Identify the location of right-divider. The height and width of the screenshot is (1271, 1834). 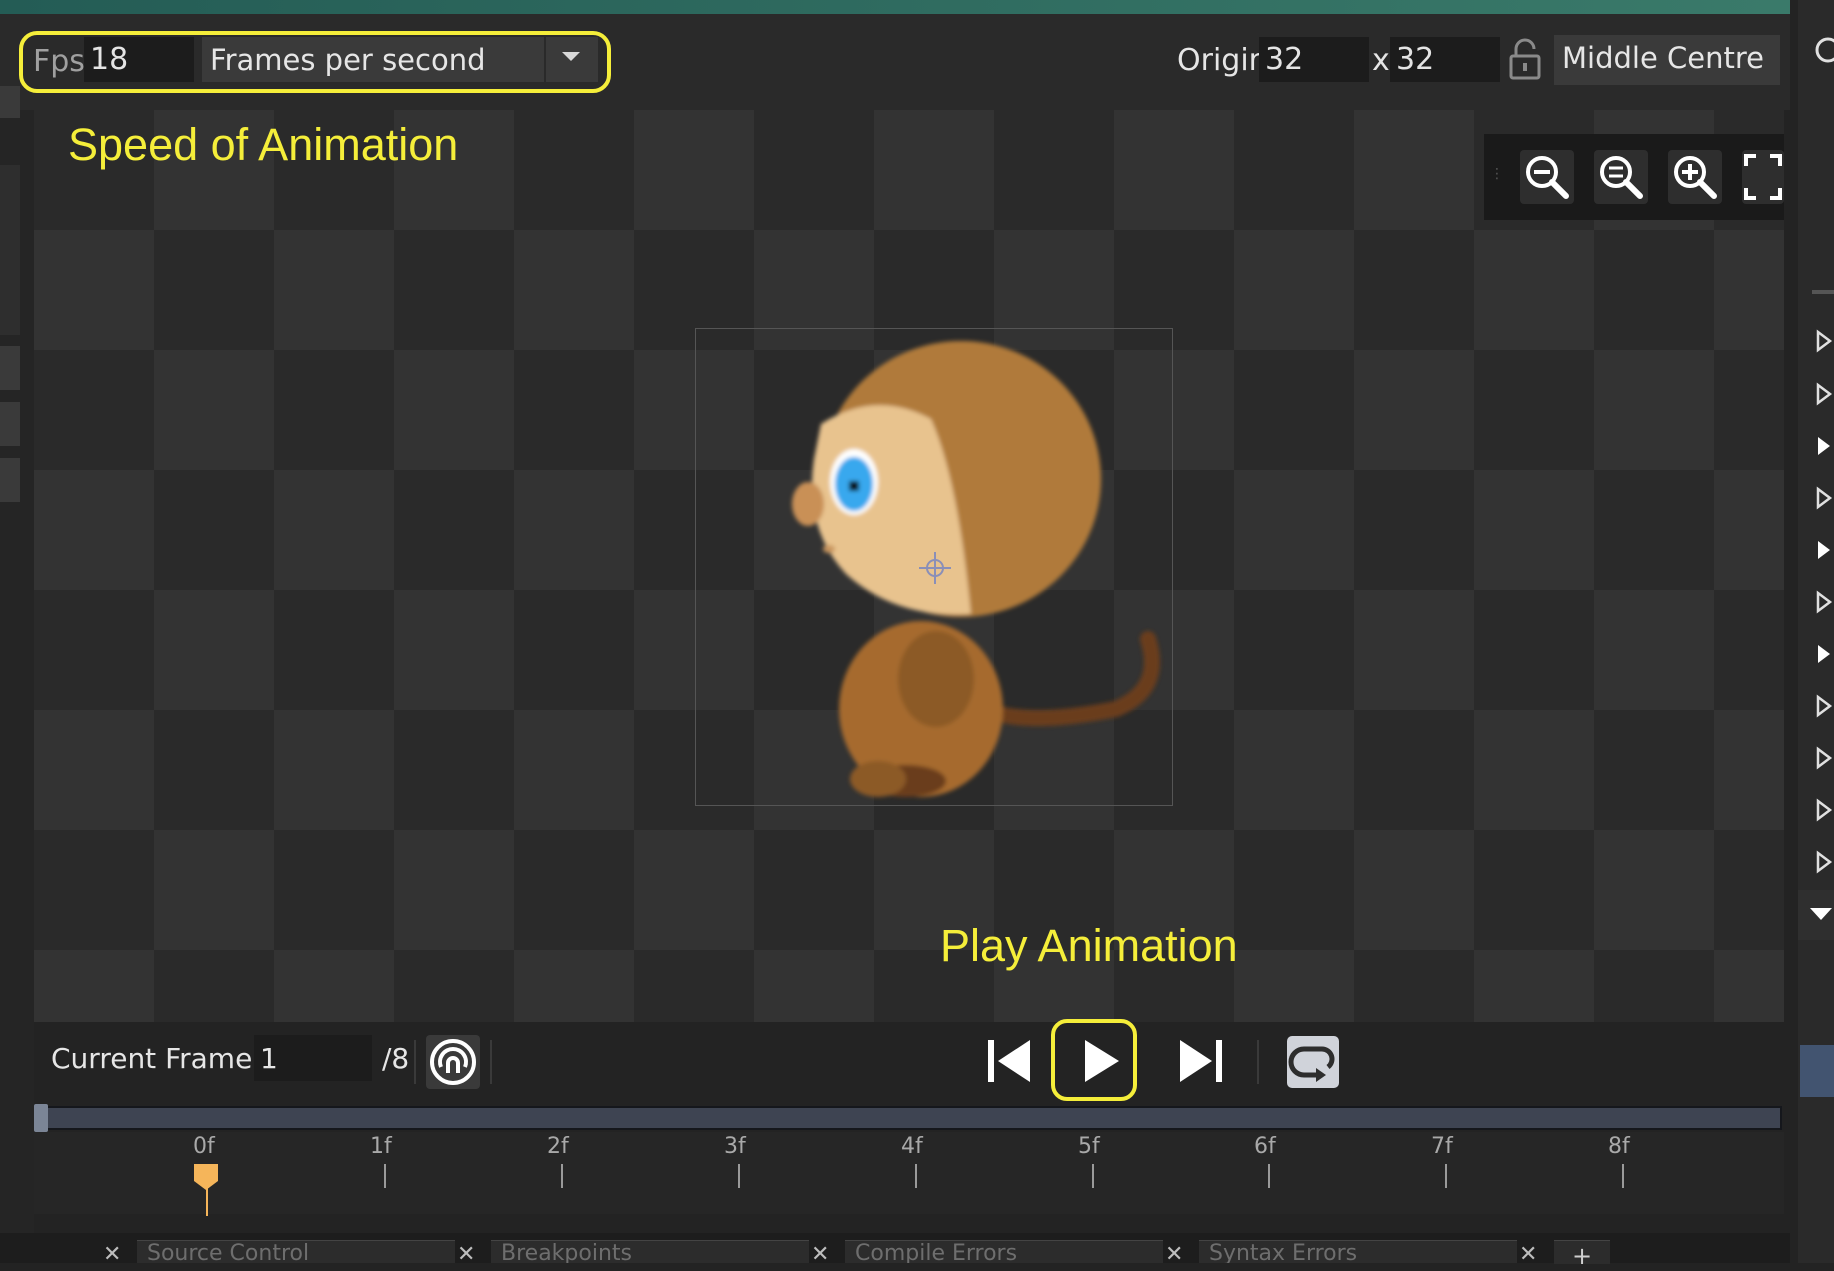
(1823, 292).